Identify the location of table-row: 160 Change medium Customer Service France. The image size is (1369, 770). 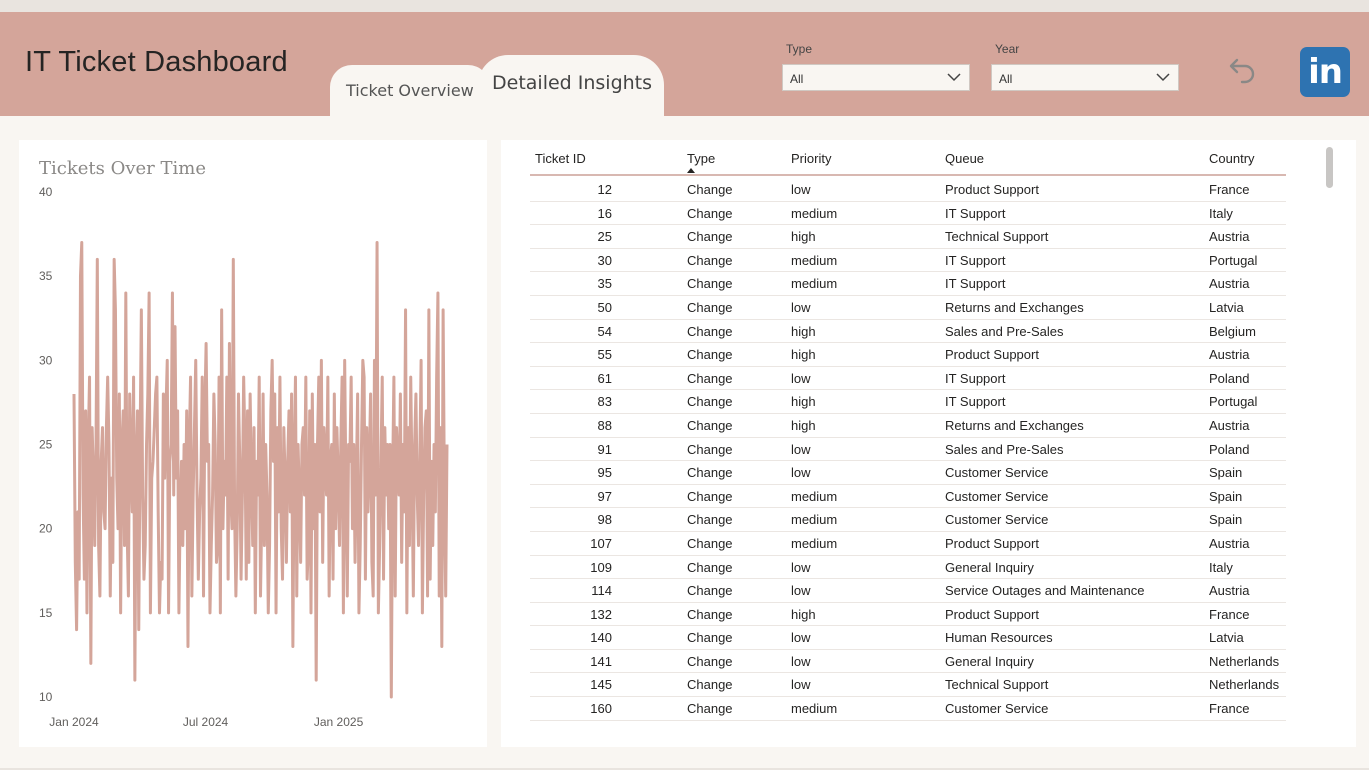
(908, 709).